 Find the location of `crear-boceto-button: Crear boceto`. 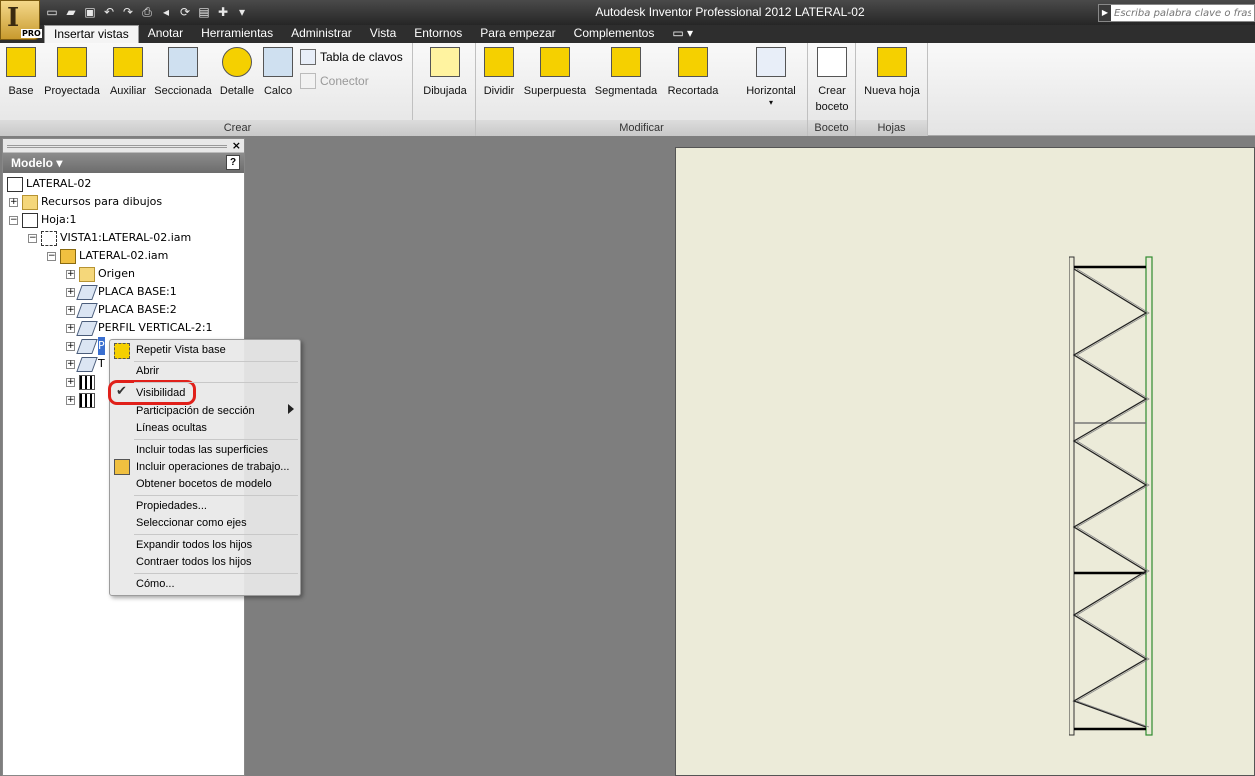

crear-boceto-button: Crear boceto is located at coordinates (832, 81).